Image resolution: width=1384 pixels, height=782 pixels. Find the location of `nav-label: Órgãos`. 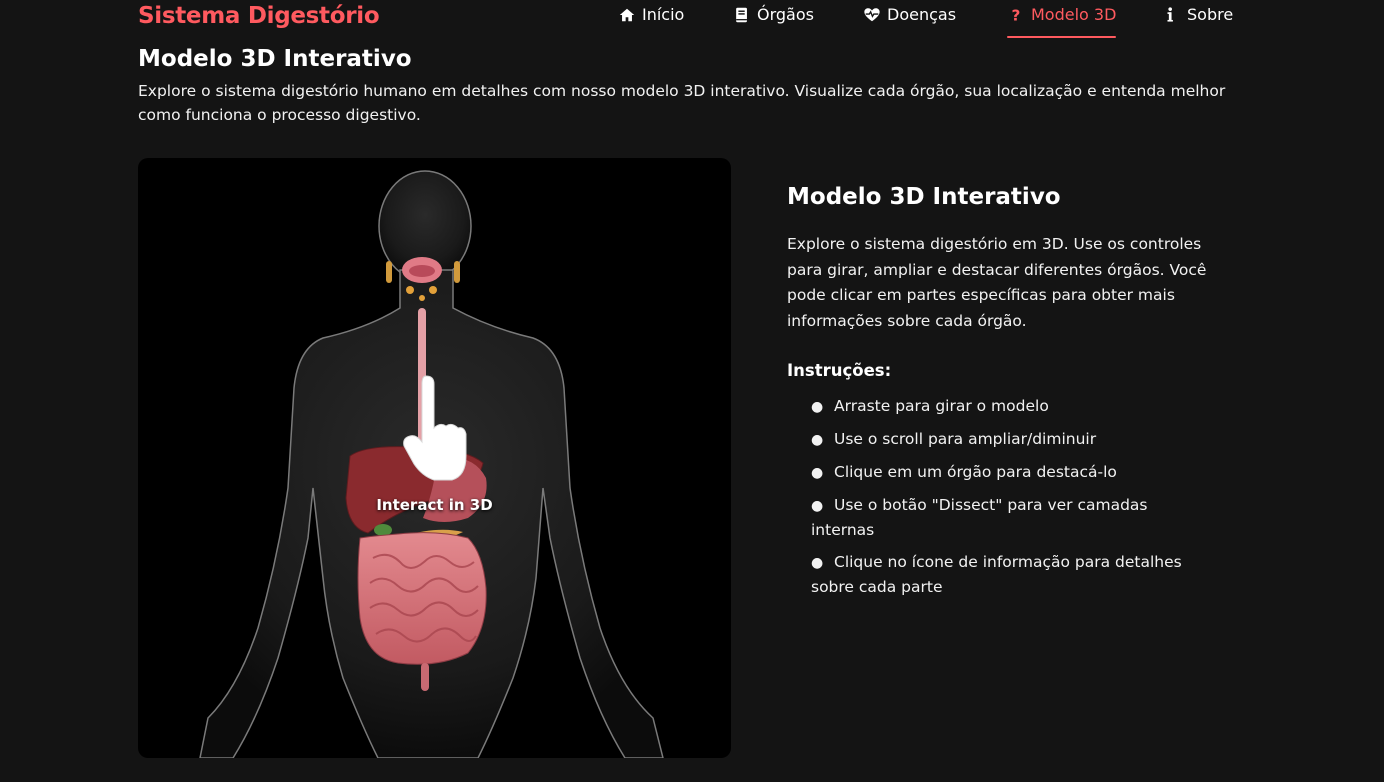

nav-label: Órgãos is located at coordinates (785, 14).